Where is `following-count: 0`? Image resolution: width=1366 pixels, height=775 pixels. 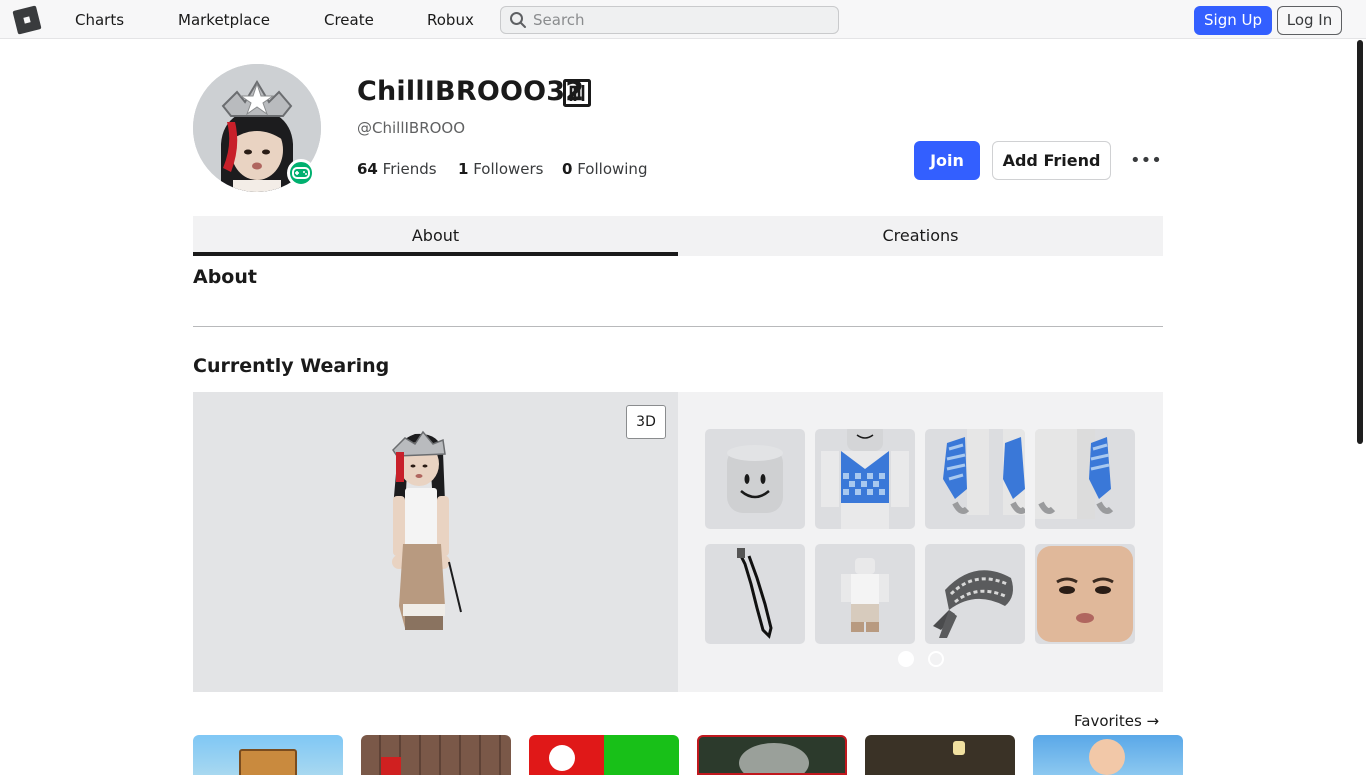
following-count: 0 is located at coordinates (567, 169).